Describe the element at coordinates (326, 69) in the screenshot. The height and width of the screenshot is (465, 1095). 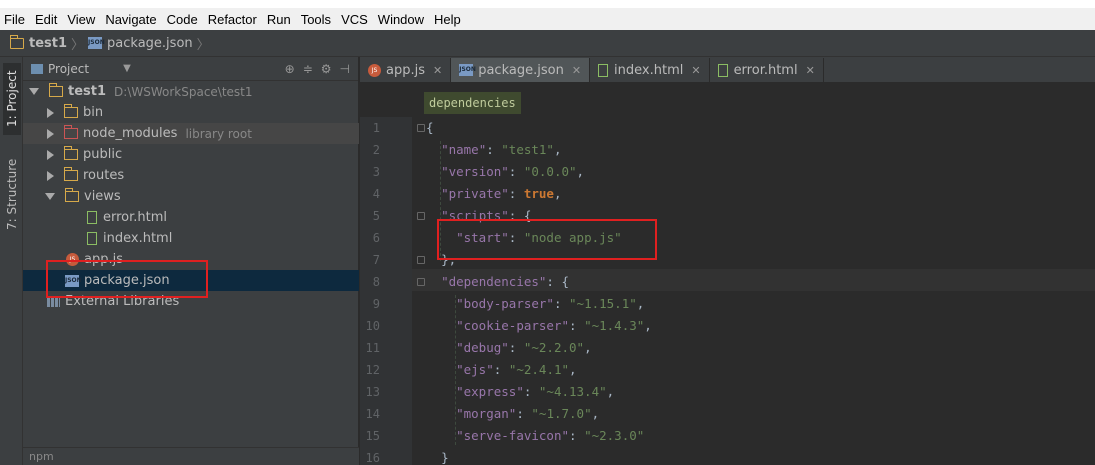
I see `gear-icon: ⚙` at that location.